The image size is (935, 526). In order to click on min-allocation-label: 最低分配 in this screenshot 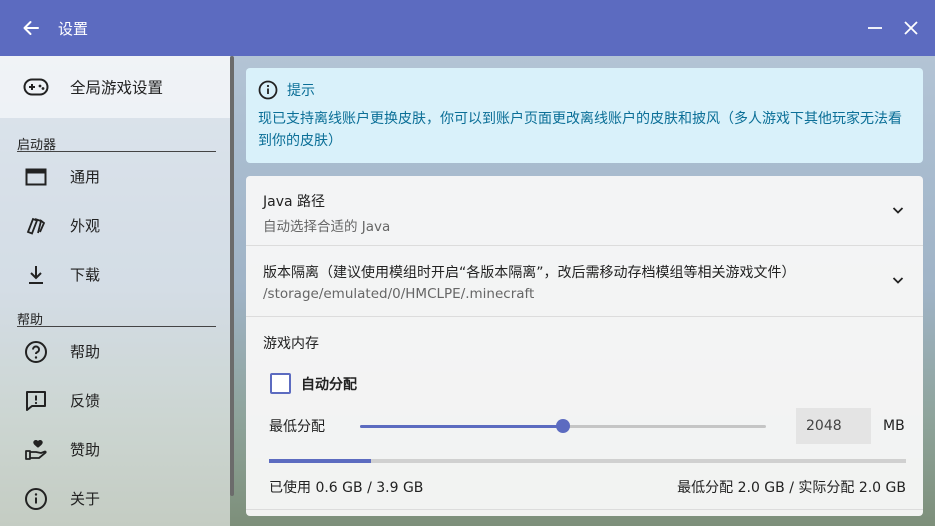, I will do `click(297, 427)`.